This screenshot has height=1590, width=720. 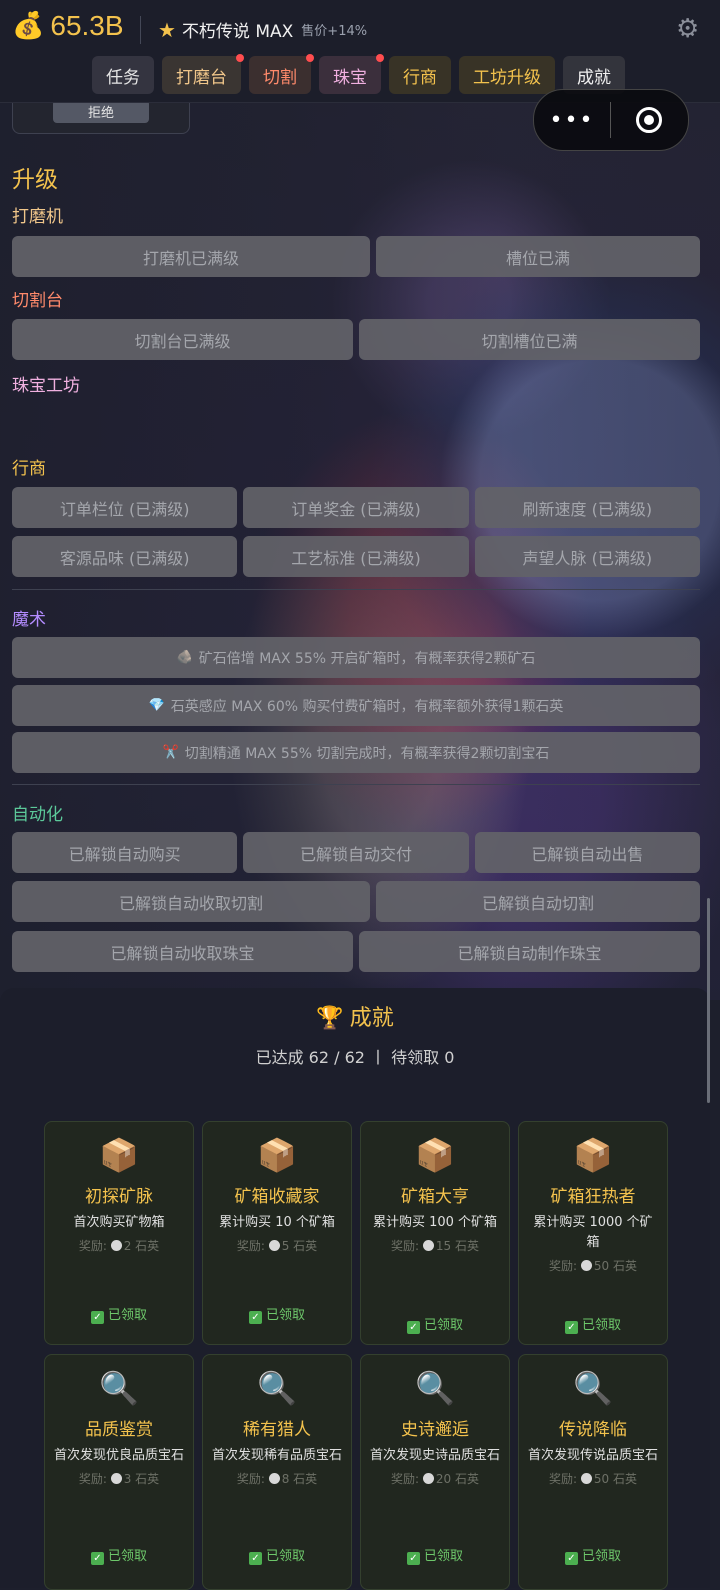 What do you see at coordinates (191, 901) in the screenshot?
I see `auto-collect-cut-button: 已解锁自动收取切割` at bounding box center [191, 901].